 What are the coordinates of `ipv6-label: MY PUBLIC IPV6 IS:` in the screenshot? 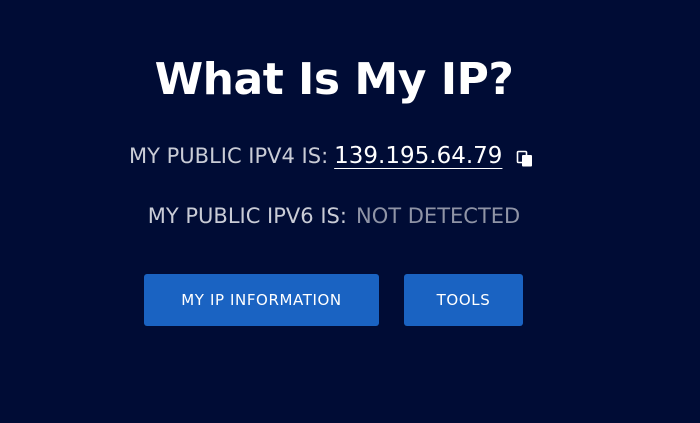 It's located at (247, 216).